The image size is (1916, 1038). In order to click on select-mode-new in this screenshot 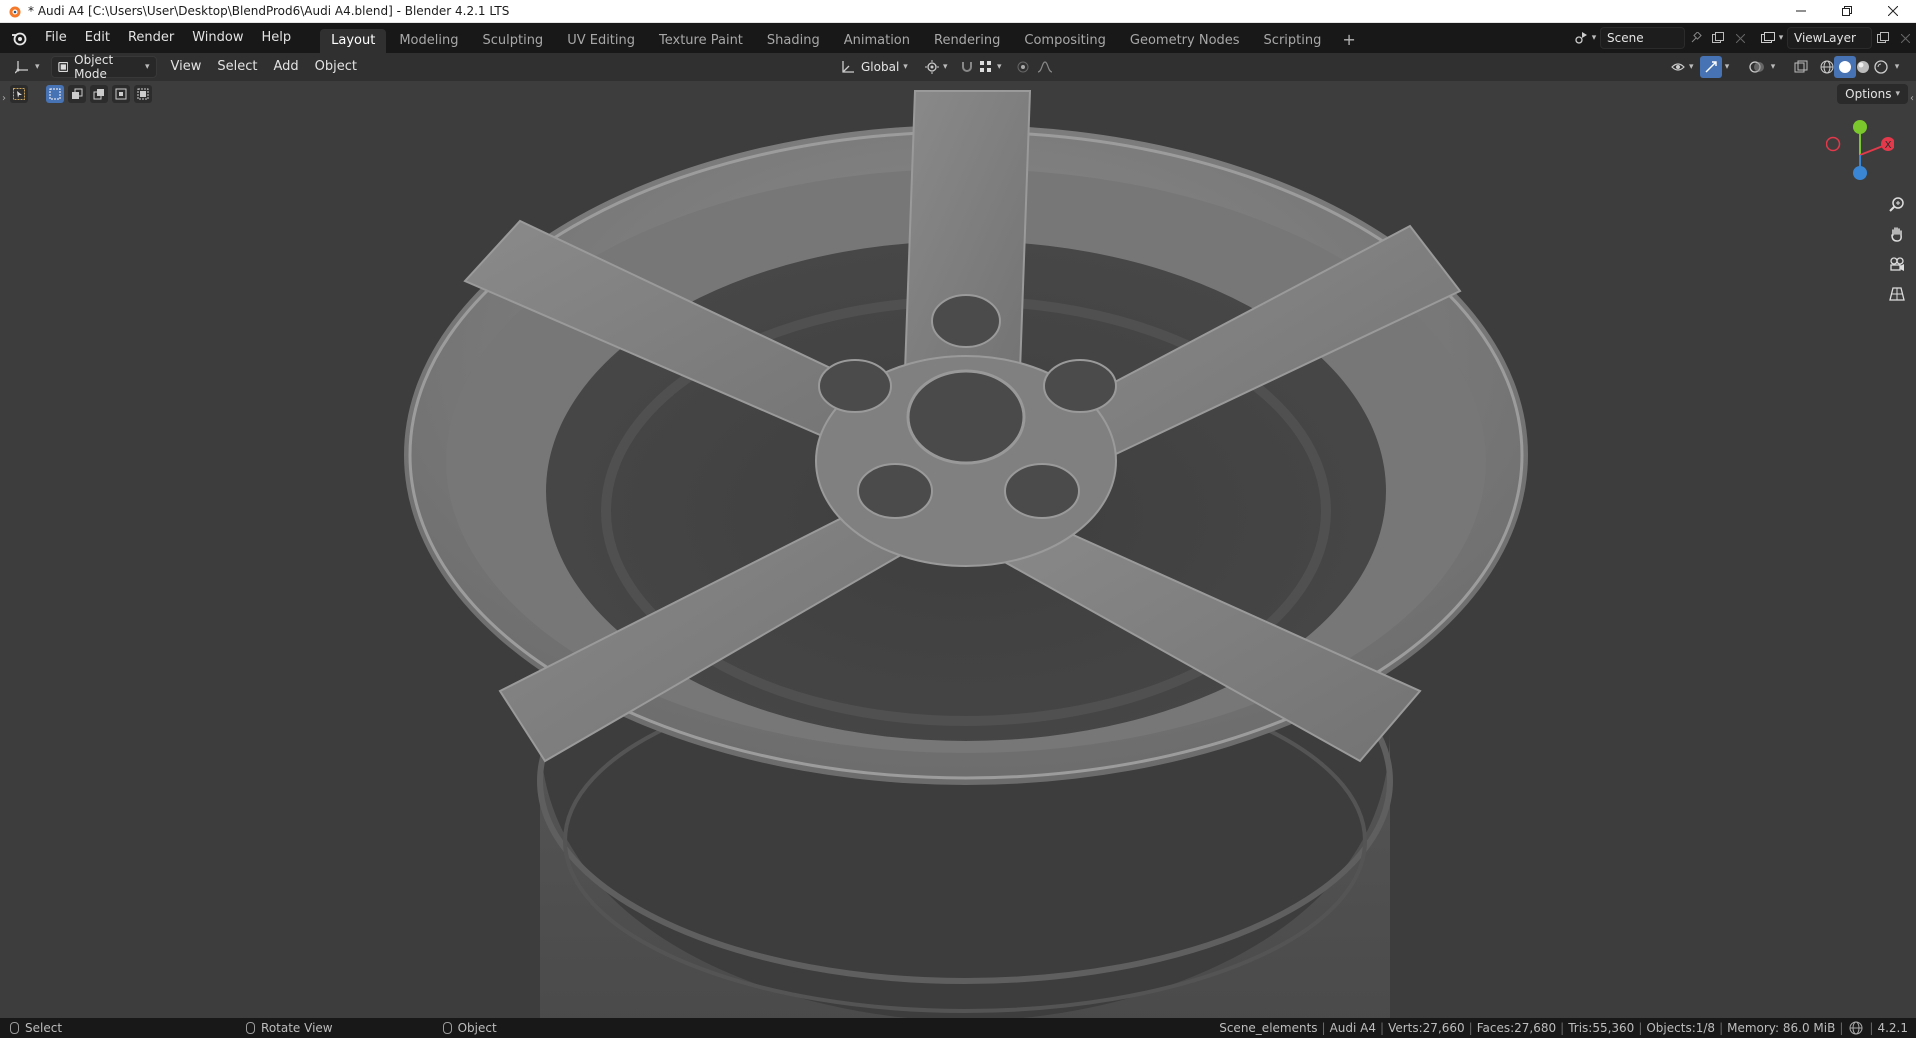, I will do `click(55, 94)`.